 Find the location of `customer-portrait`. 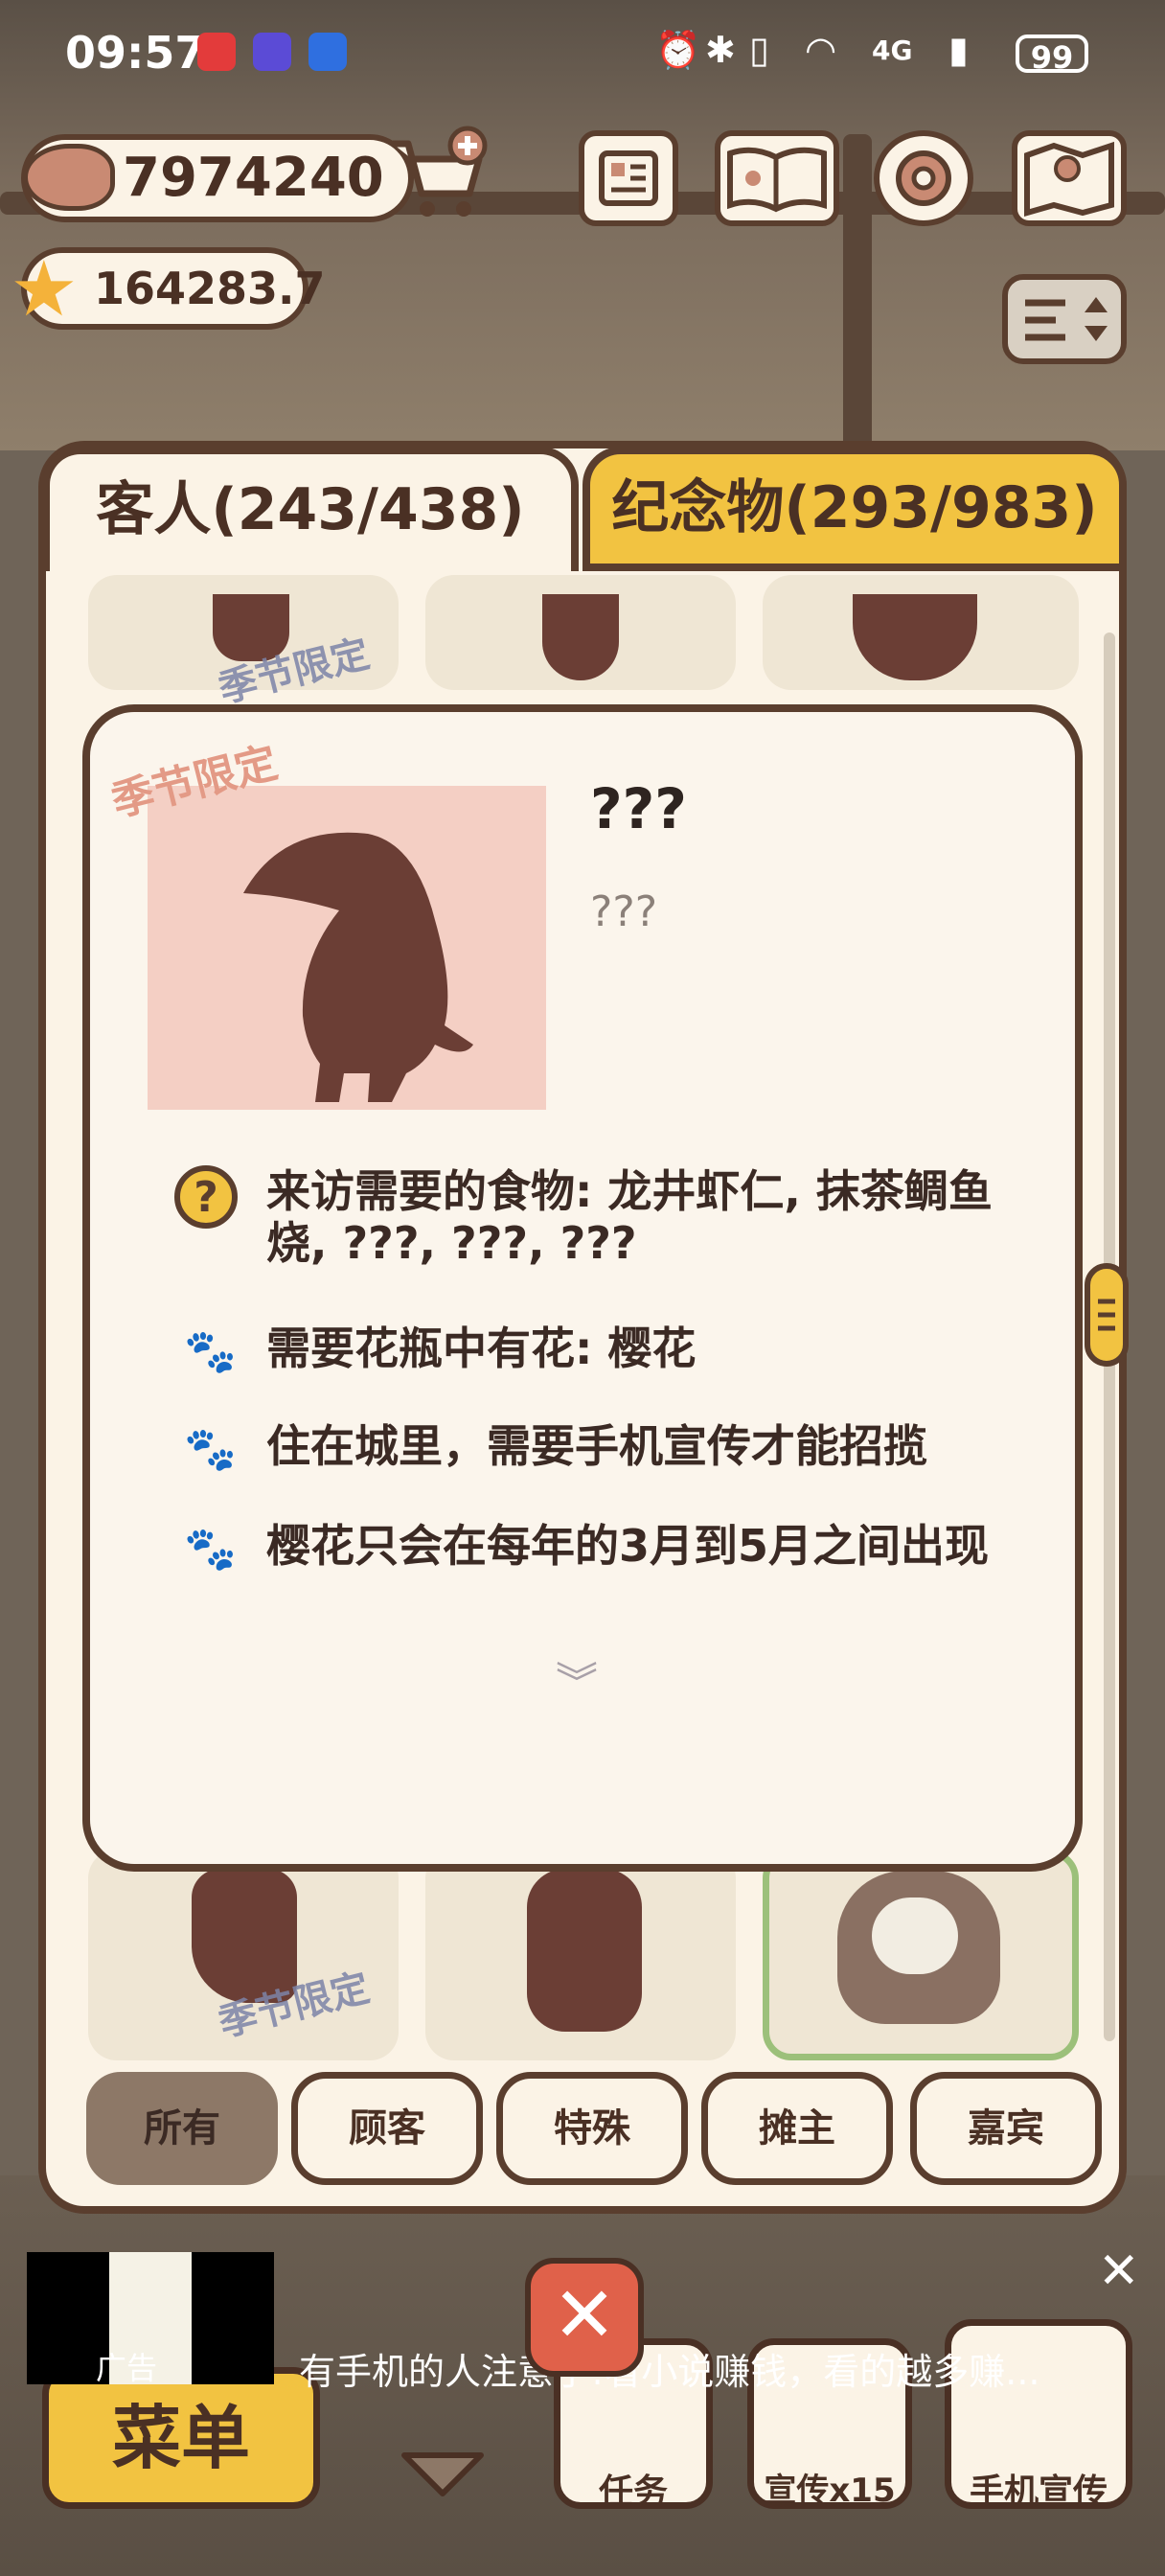

customer-portrait is located at coordinates (347, 948).